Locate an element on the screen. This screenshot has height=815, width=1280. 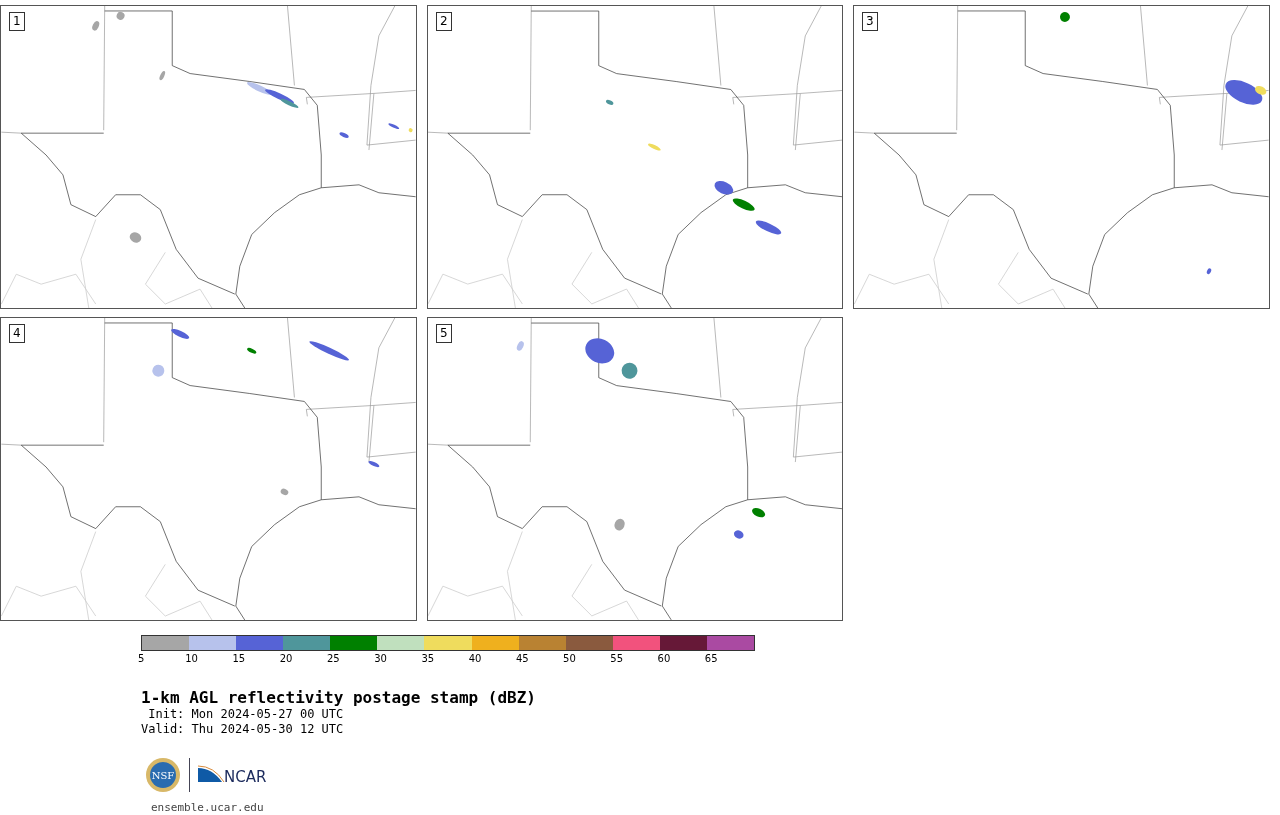
panel-number: 2 is located at coordinates (444, 21).